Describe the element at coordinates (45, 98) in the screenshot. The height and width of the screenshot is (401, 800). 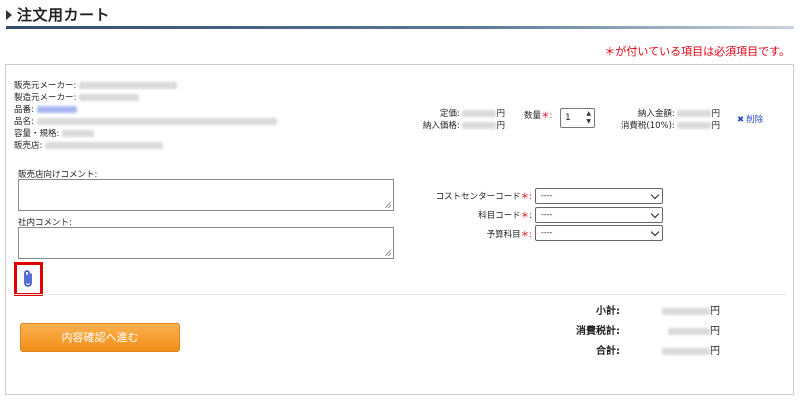
I see `manufacturer-label: 製造元メーカー:` at that location.